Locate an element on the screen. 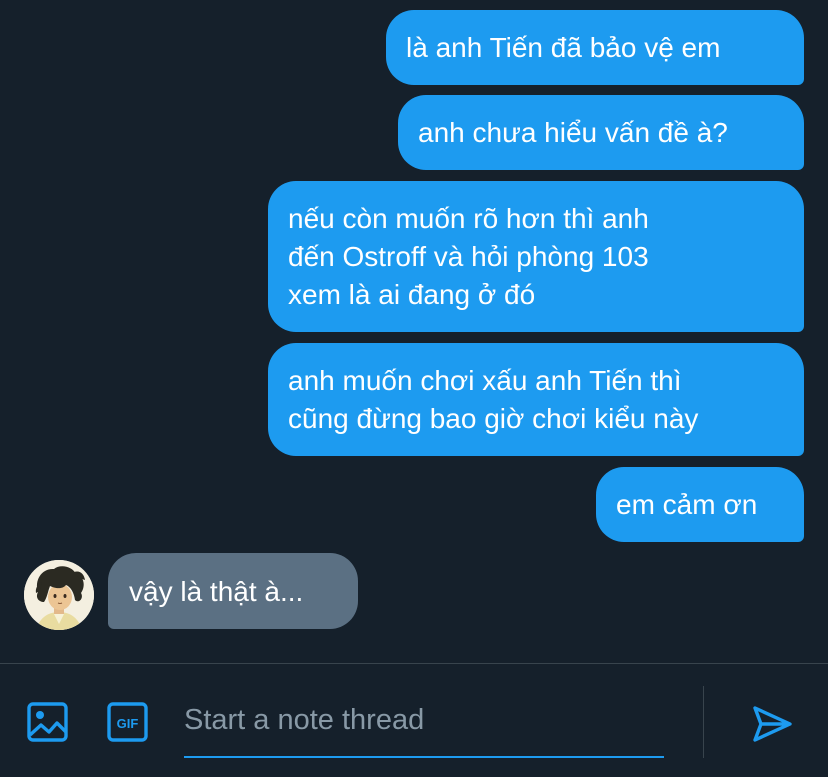 Image resolution: width=828 pixels, height=777 pixels. avatar-illustration-icon is located at coordinates (59, 595).